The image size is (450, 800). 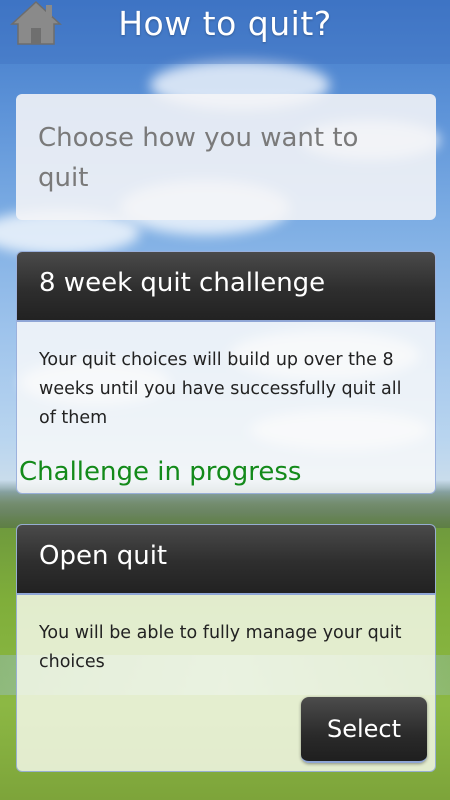 I want to click on select-button: Select, so click(x=364, y=730).